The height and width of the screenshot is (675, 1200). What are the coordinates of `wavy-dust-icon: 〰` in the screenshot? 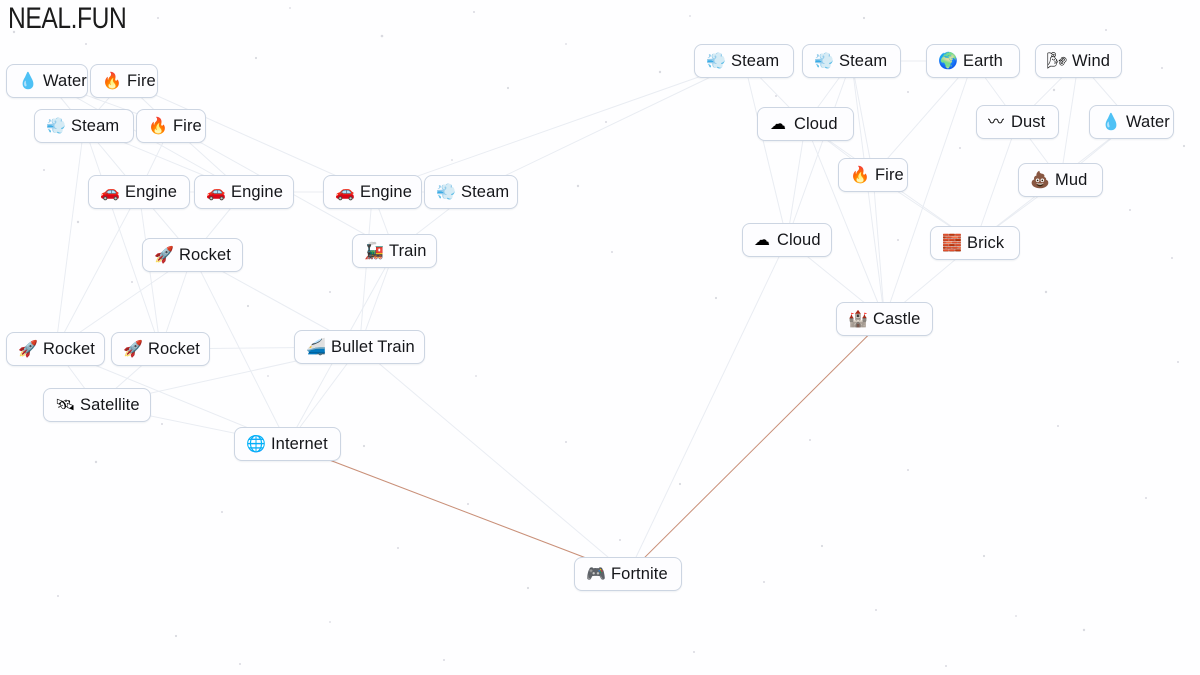 It's located at (996, 121).